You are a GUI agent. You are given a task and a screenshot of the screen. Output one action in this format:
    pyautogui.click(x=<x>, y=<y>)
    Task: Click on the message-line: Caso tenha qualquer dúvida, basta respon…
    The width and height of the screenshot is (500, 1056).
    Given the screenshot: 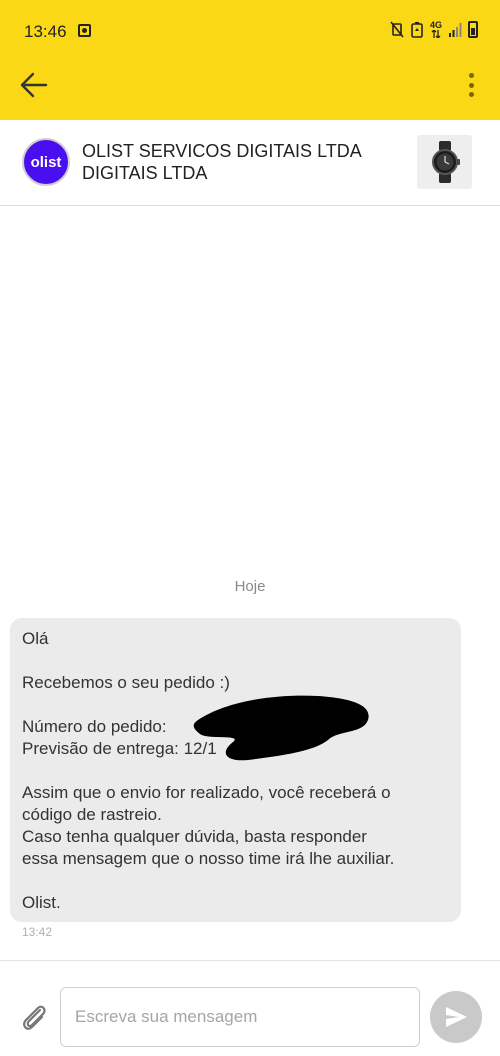 What is the action you would take?
    pyautogui.click(x=194, y=836)
    